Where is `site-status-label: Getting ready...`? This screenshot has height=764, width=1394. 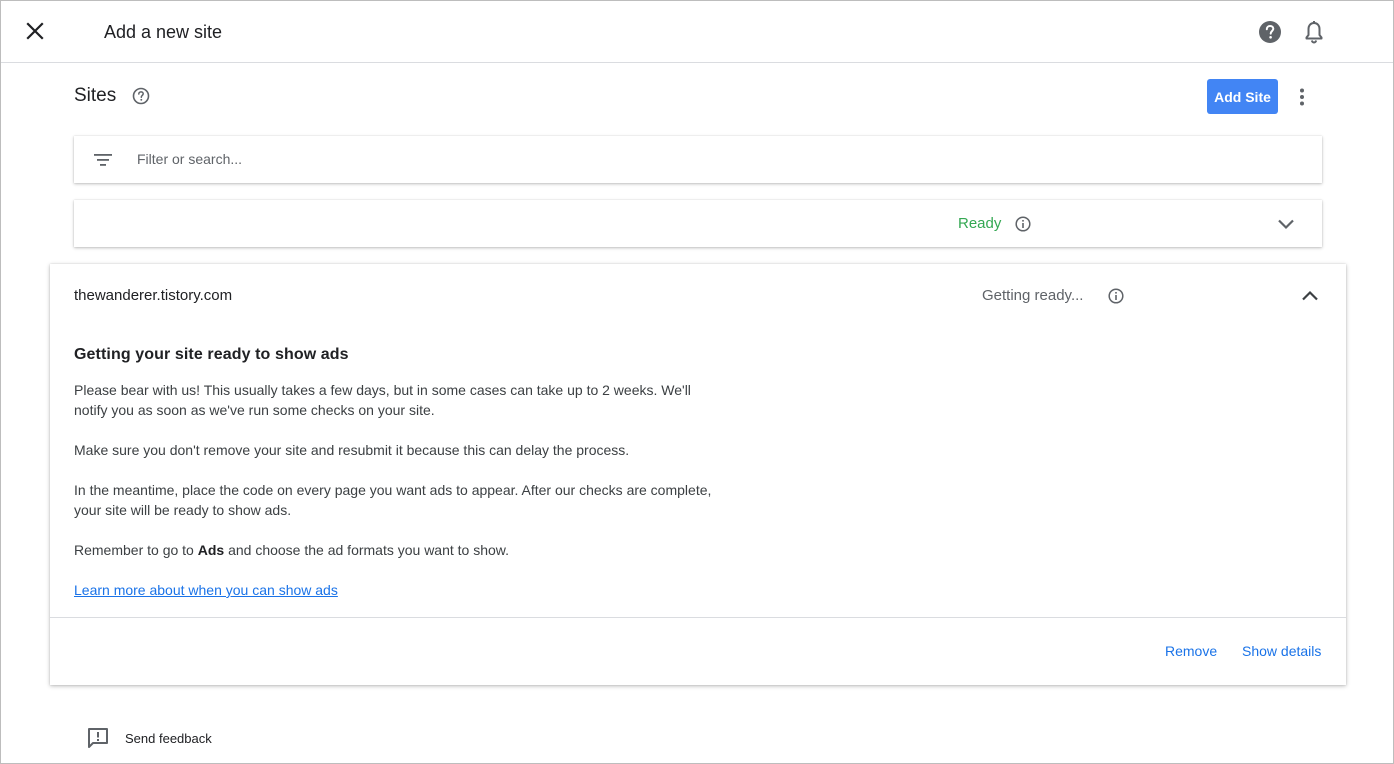 site-status-label: Getting ready... is located at coordinates (1033, 295).